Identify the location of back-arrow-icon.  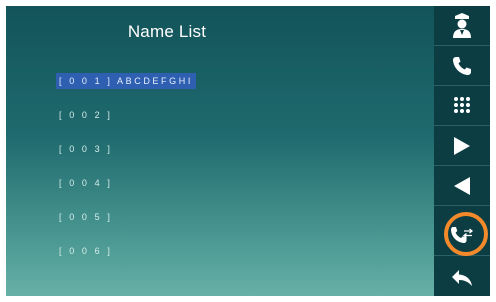
(462, 278).